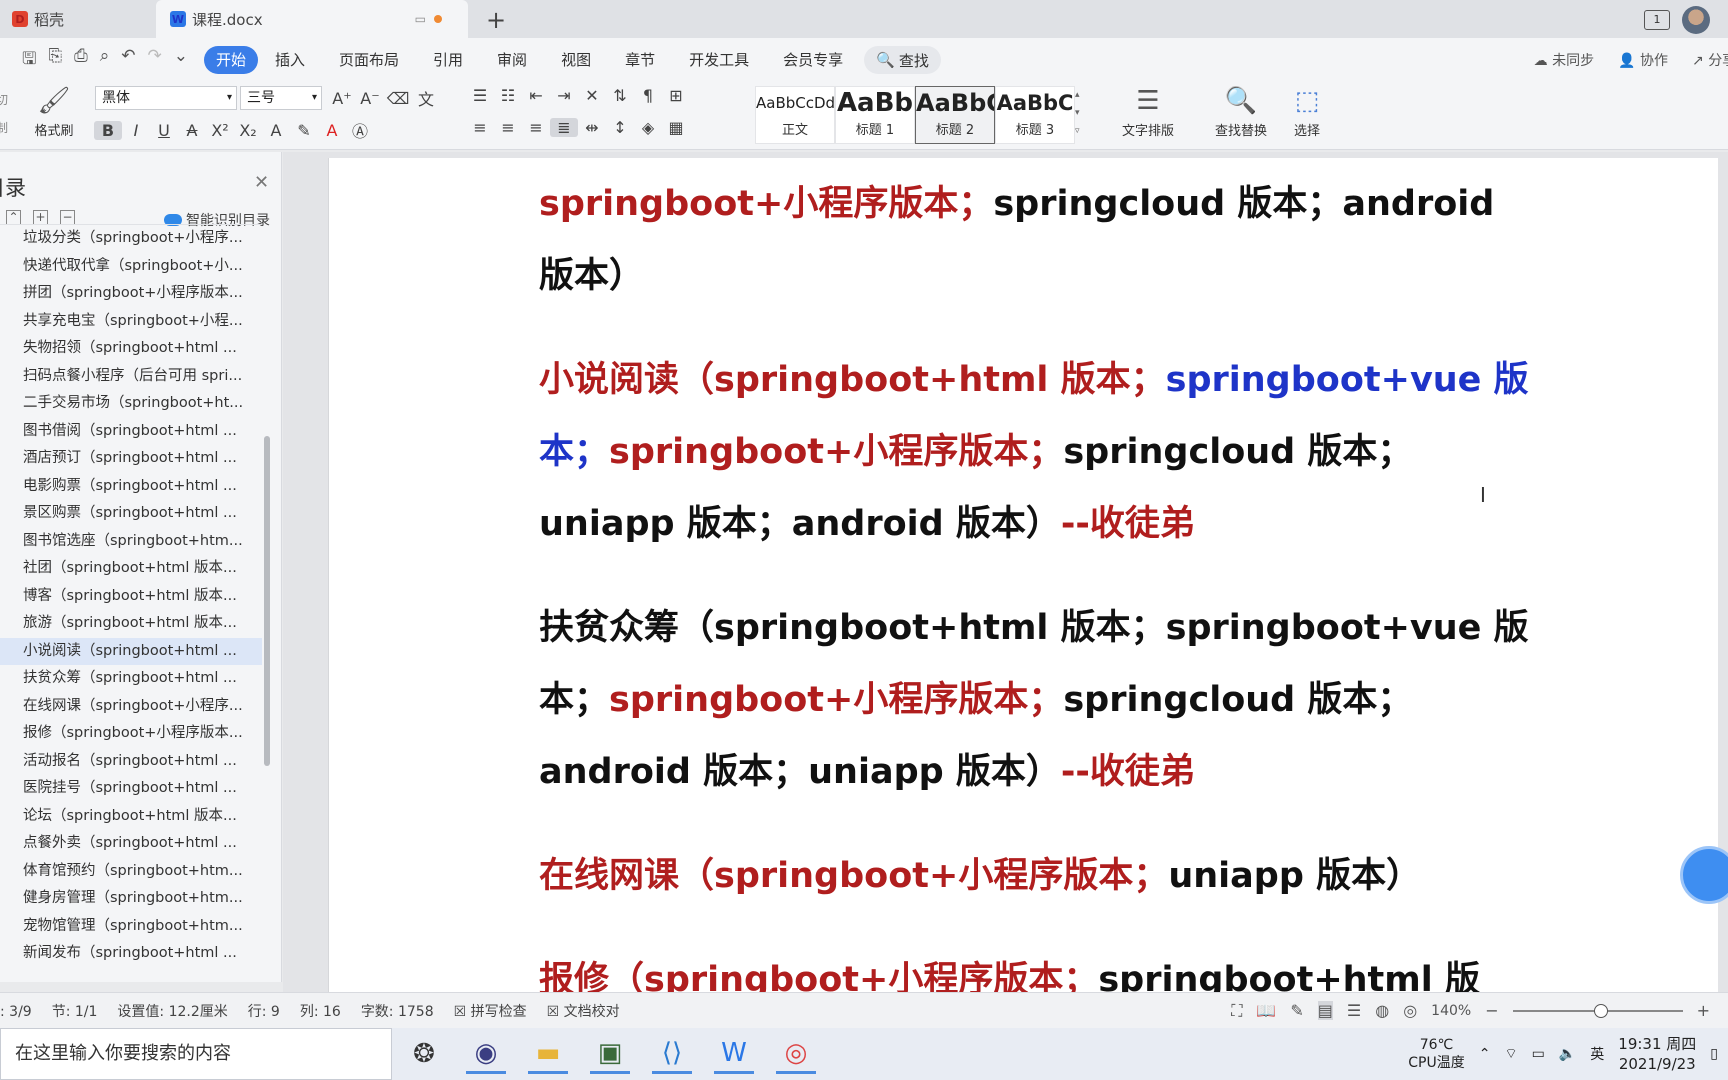 The height and width of the screenshot is (1080, 1728). What do you see at coordinates (290, 60) in the screenshot?
I see `menu-item: 插入` at bounding box center [290, 60].